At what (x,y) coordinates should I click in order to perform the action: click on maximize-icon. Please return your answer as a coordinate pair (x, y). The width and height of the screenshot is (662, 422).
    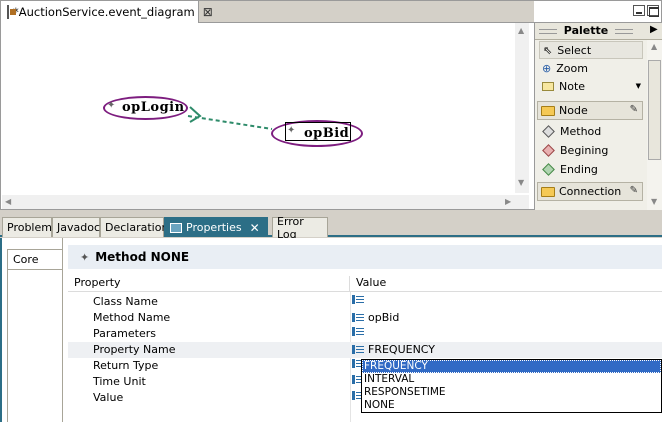
    Looking at the image, I should click on (653, 11).